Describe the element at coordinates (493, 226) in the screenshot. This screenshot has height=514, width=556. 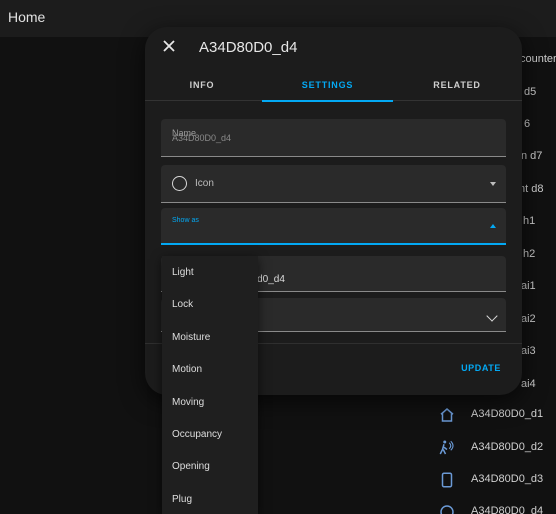
I see `caret-up-icon` at that location.